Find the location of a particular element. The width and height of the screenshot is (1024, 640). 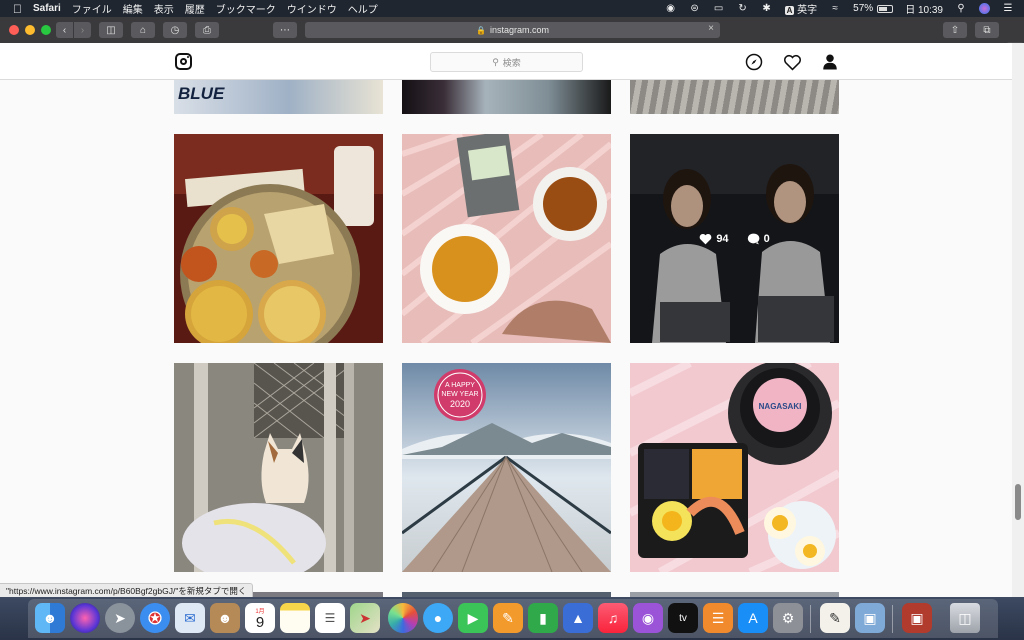

address-bar: 🔒 instagram.com × is located at coordinates (512, 30).